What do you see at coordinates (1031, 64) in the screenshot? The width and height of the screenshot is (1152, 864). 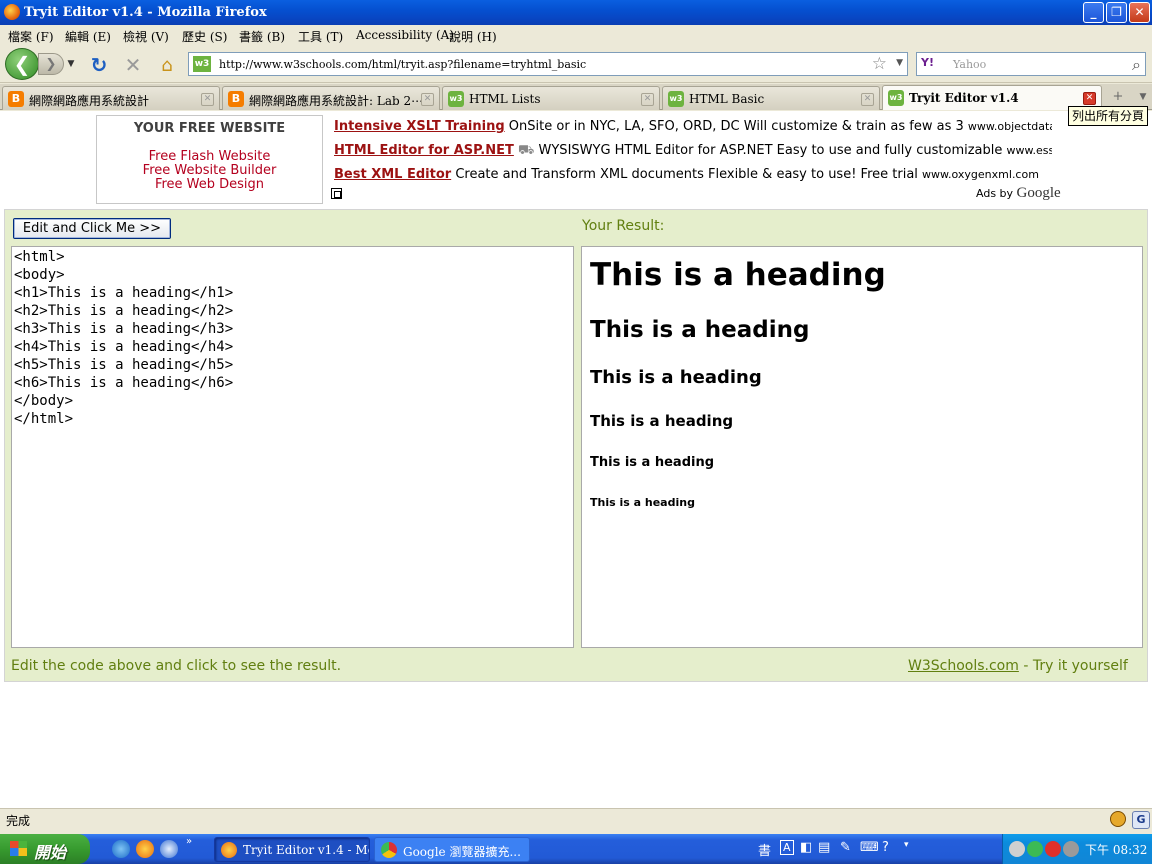 I see `search-input: Y! Yahoo ⌕` at bounding box center [1031, 64].